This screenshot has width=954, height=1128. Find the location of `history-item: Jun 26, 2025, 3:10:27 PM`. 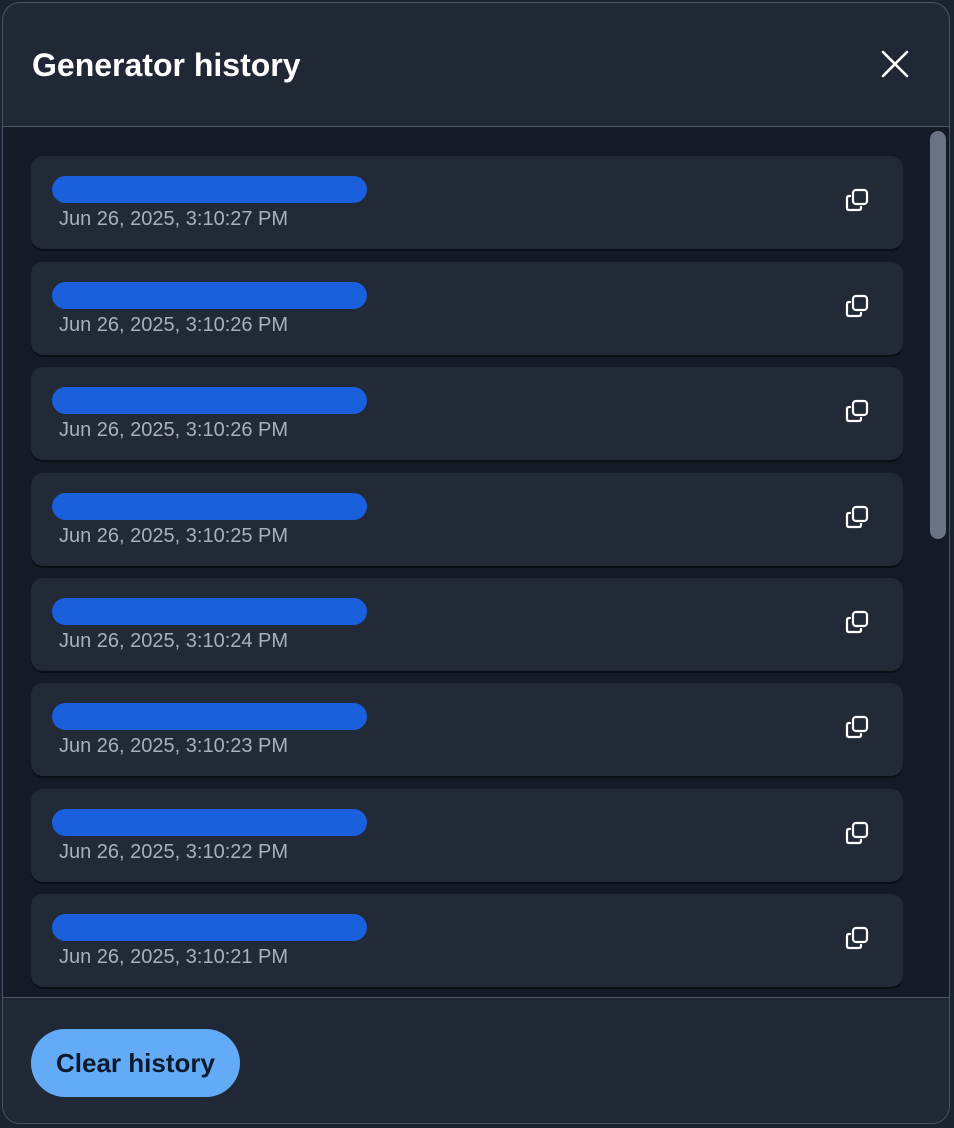

history-item: Jun 26, 2025, 3:10:27 PM is located at coordinates (467, 202).